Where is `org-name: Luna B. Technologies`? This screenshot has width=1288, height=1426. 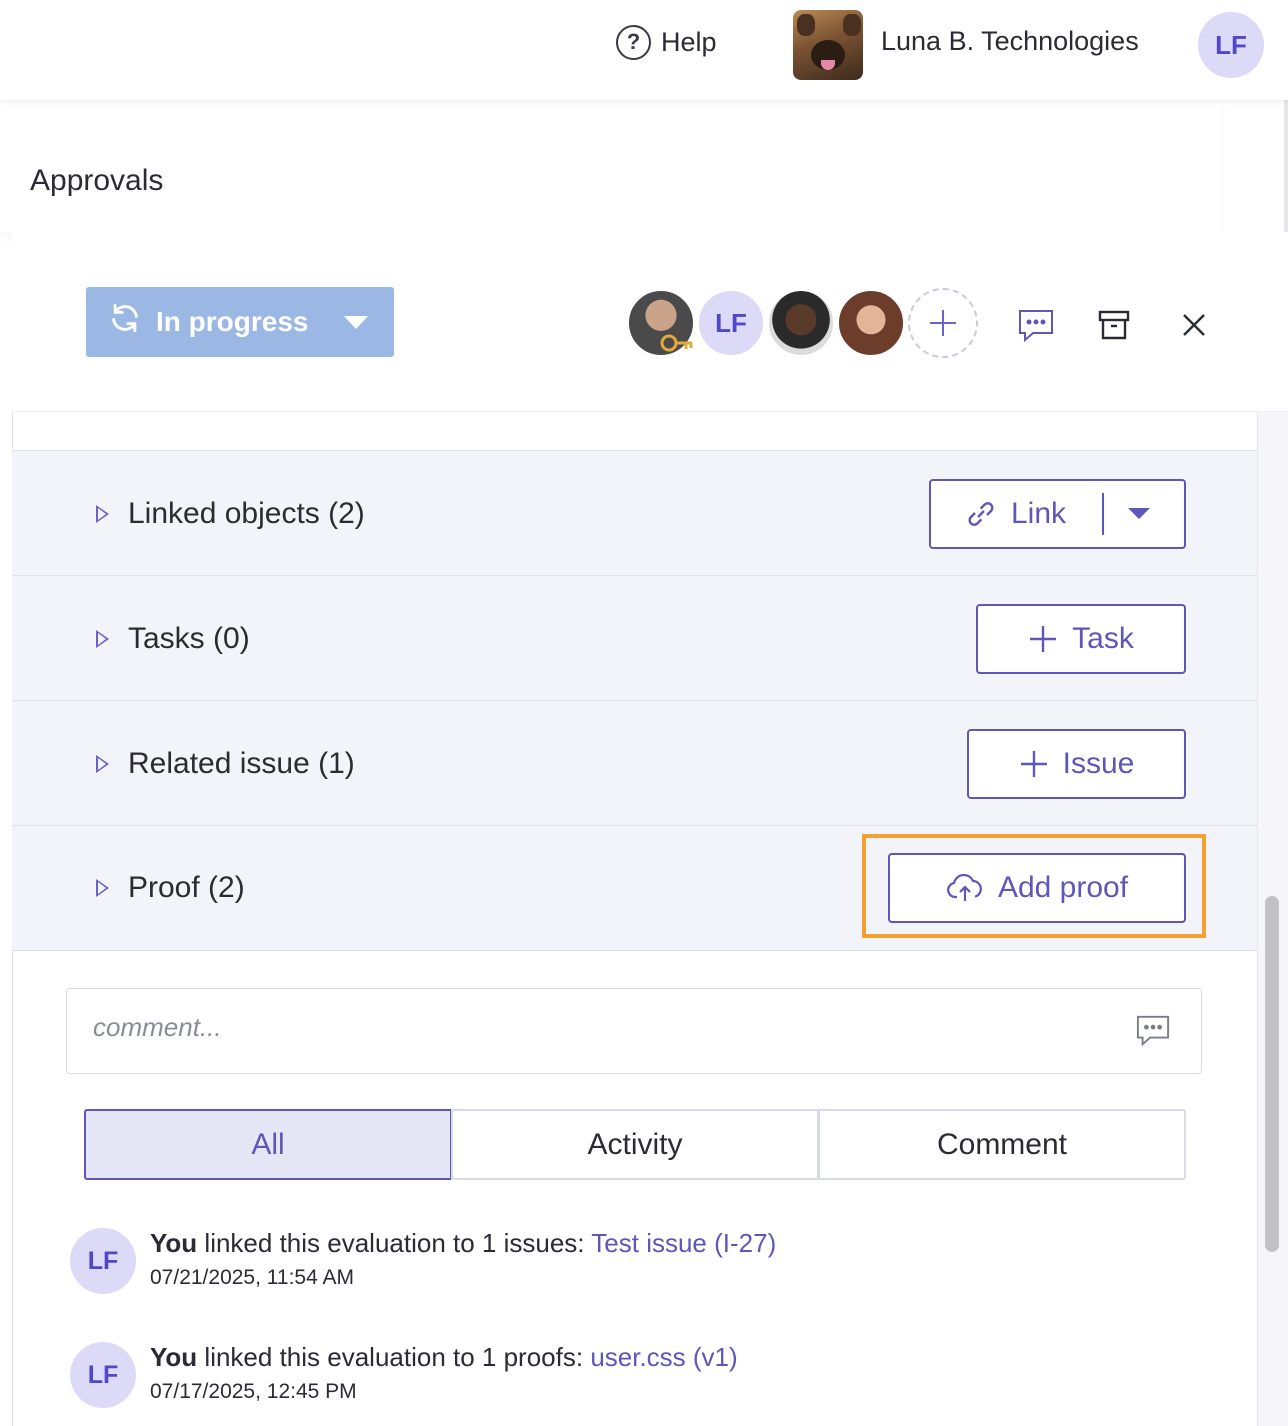
org-name: Luna B. Technologies is located at coordinates (1010, 41).